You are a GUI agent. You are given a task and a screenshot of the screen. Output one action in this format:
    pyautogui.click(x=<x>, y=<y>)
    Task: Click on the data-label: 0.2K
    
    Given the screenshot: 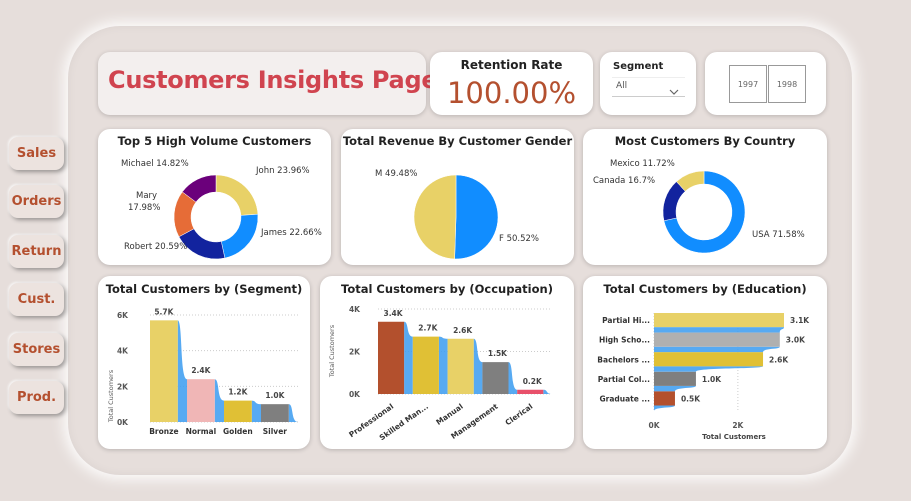 What is the action you would take?
    pyautogui.click(x=533, y=381)
    